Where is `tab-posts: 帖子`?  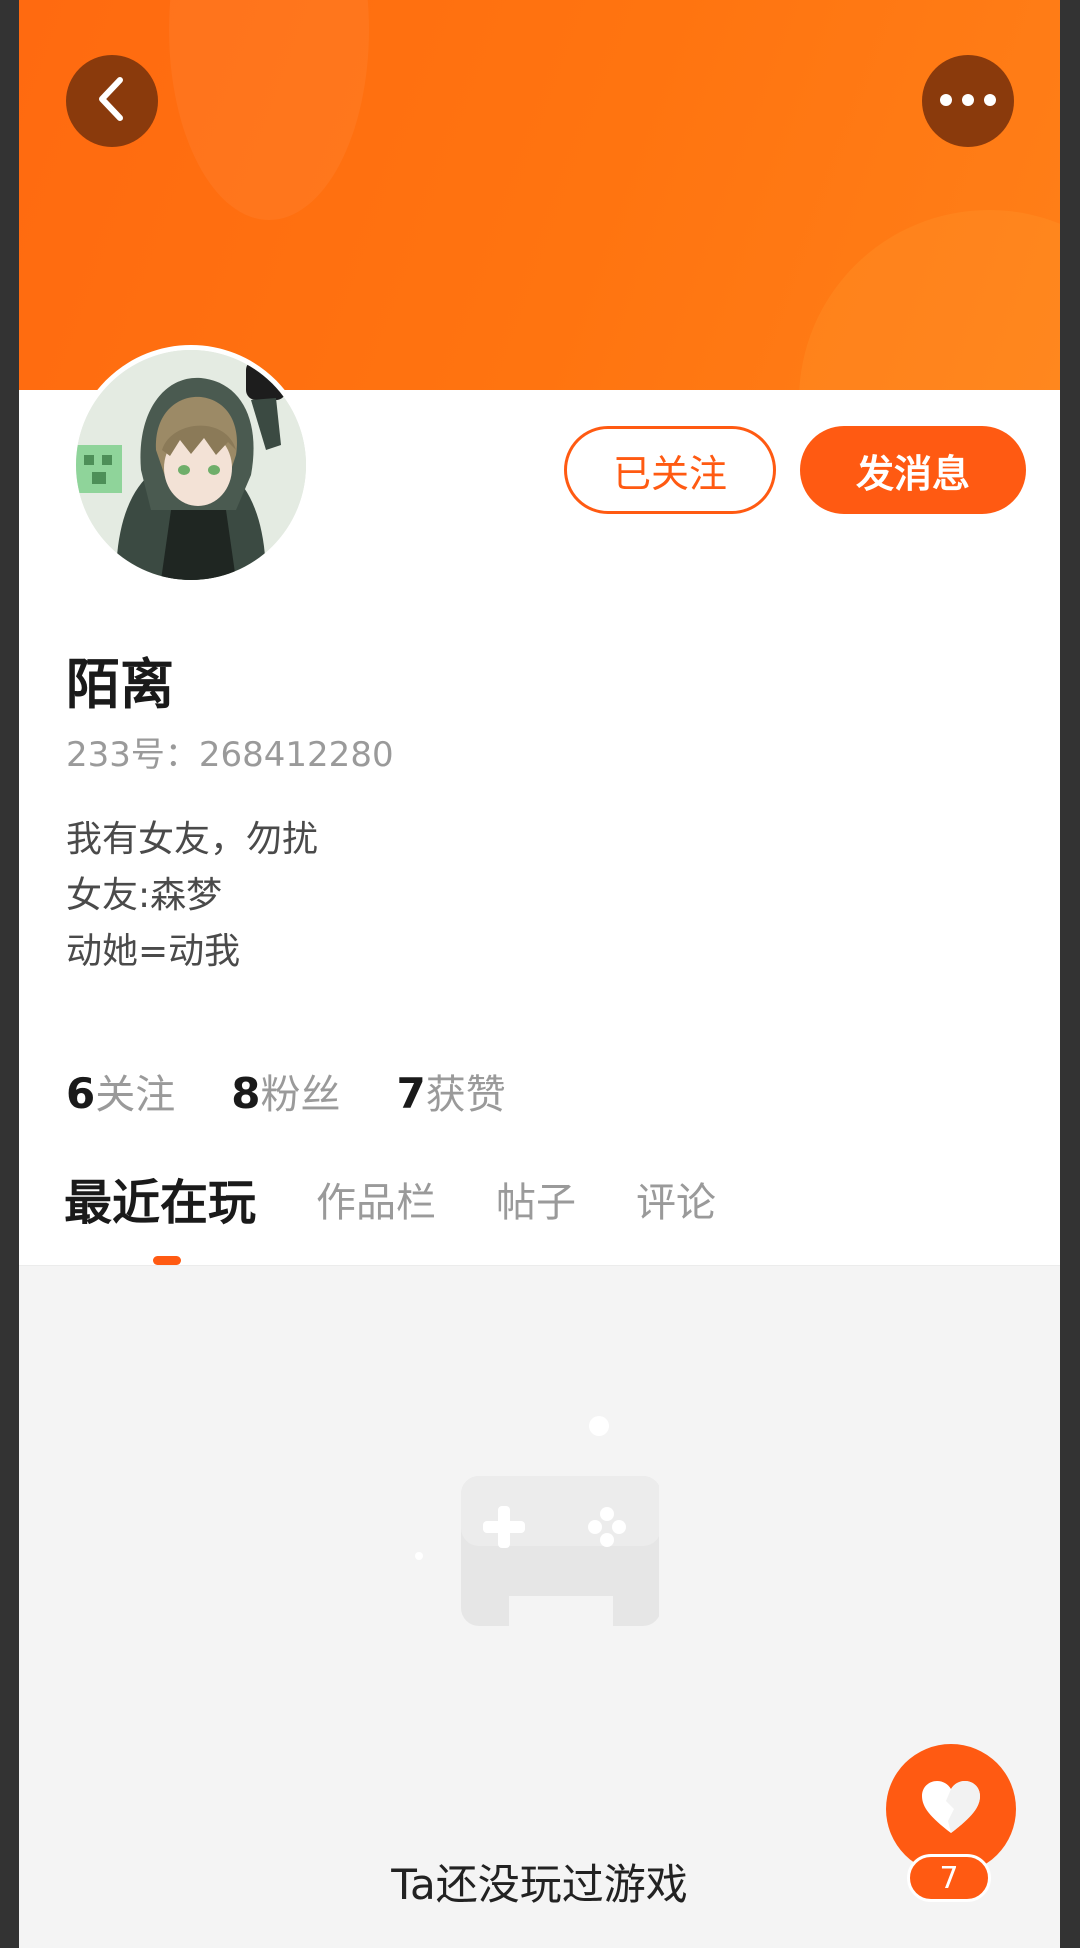 tab-posts: 帖子 is located at coordinates (536, 1203).